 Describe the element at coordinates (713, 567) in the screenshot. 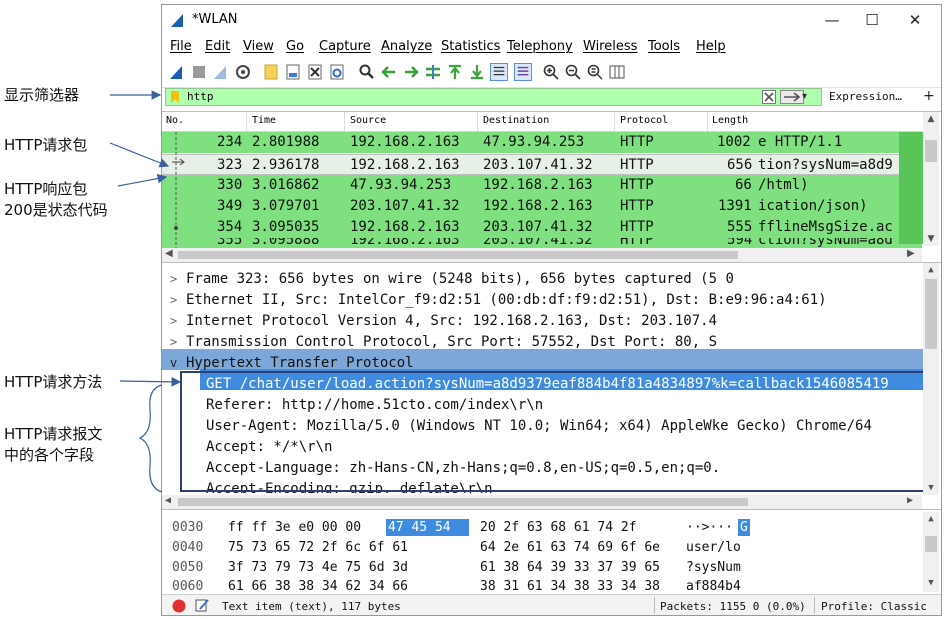

I see `byte-ascii: ?sysNum` at that location.